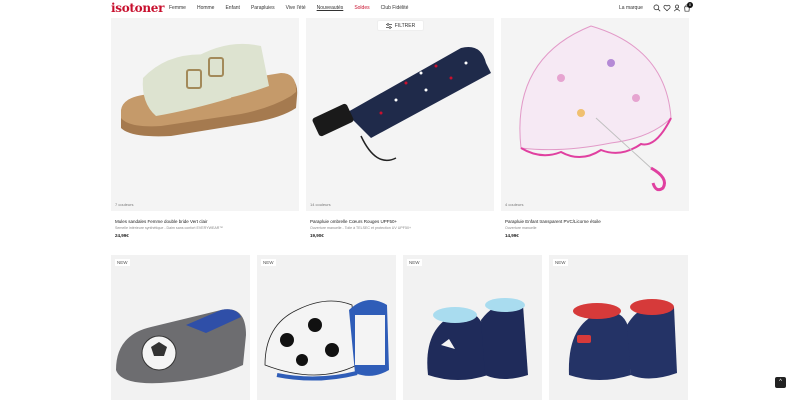 This screenshot has width=800, height=400. What do you see at coordinates (209, 90) in the screenshot?
I see `sandal-image` at bounding box center [209, 90].